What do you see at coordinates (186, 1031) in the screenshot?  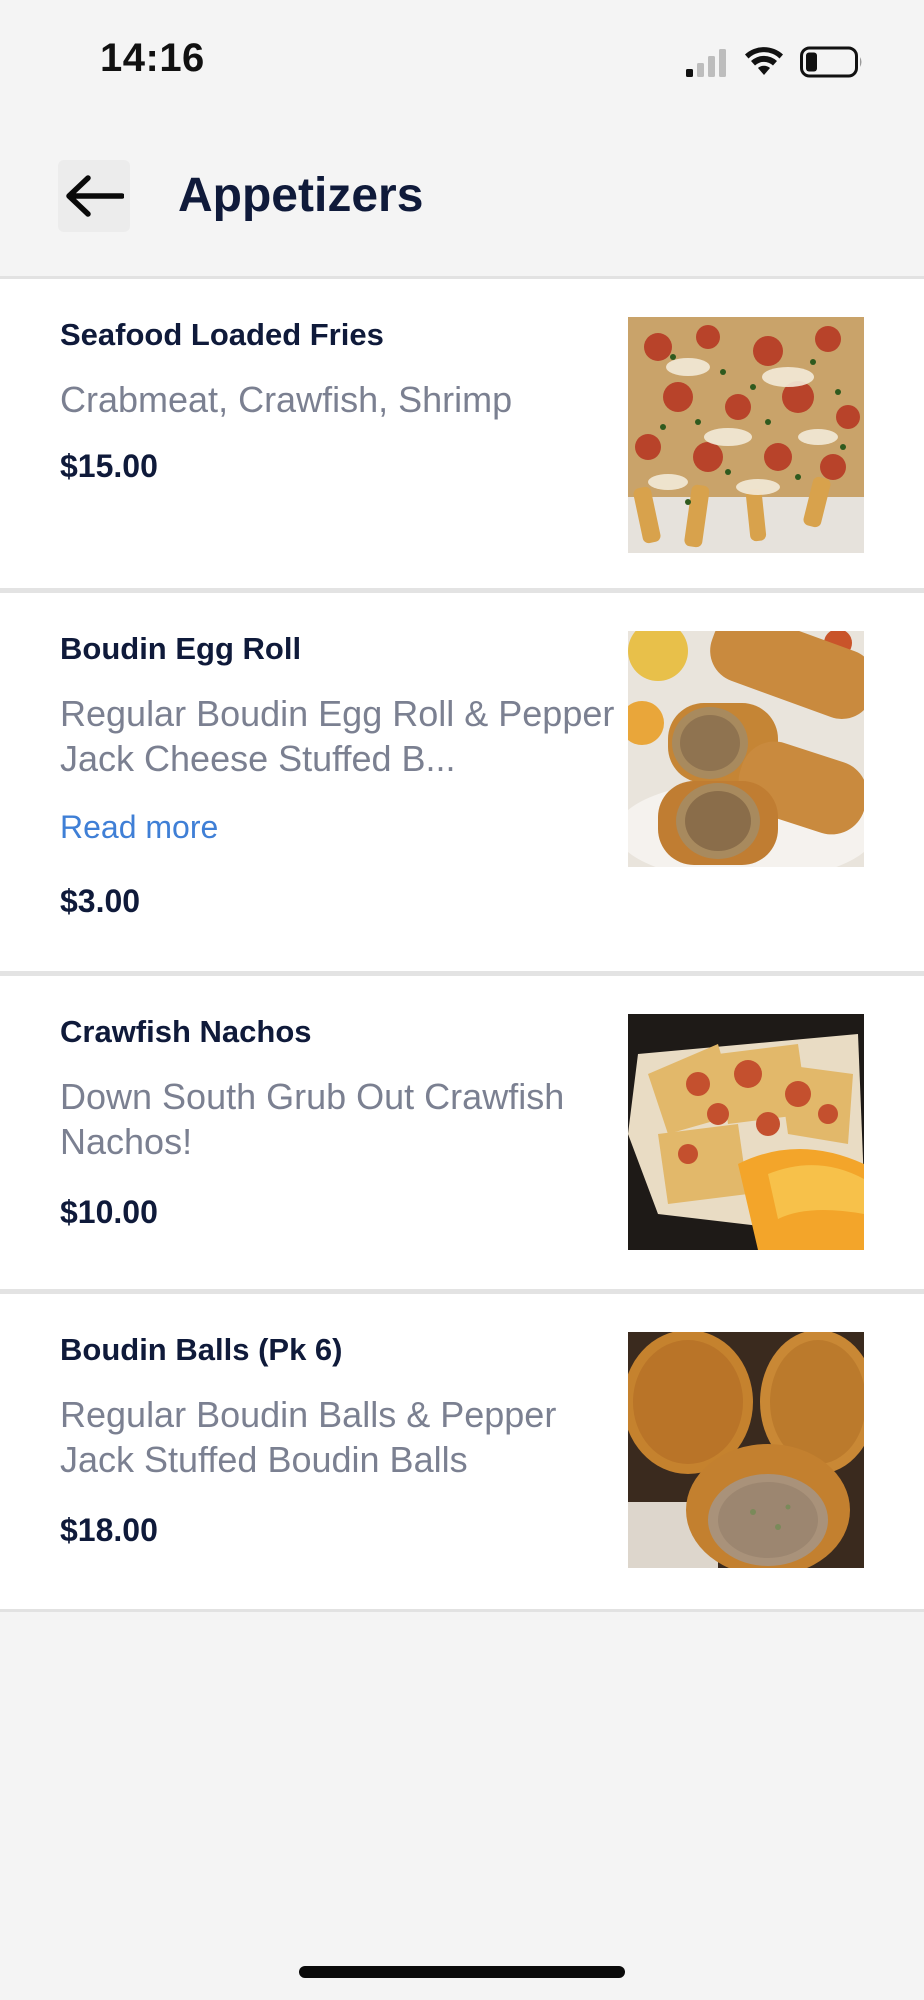 I see `item-name: Crawfish Nachos` at bounding box center [186, 1031].